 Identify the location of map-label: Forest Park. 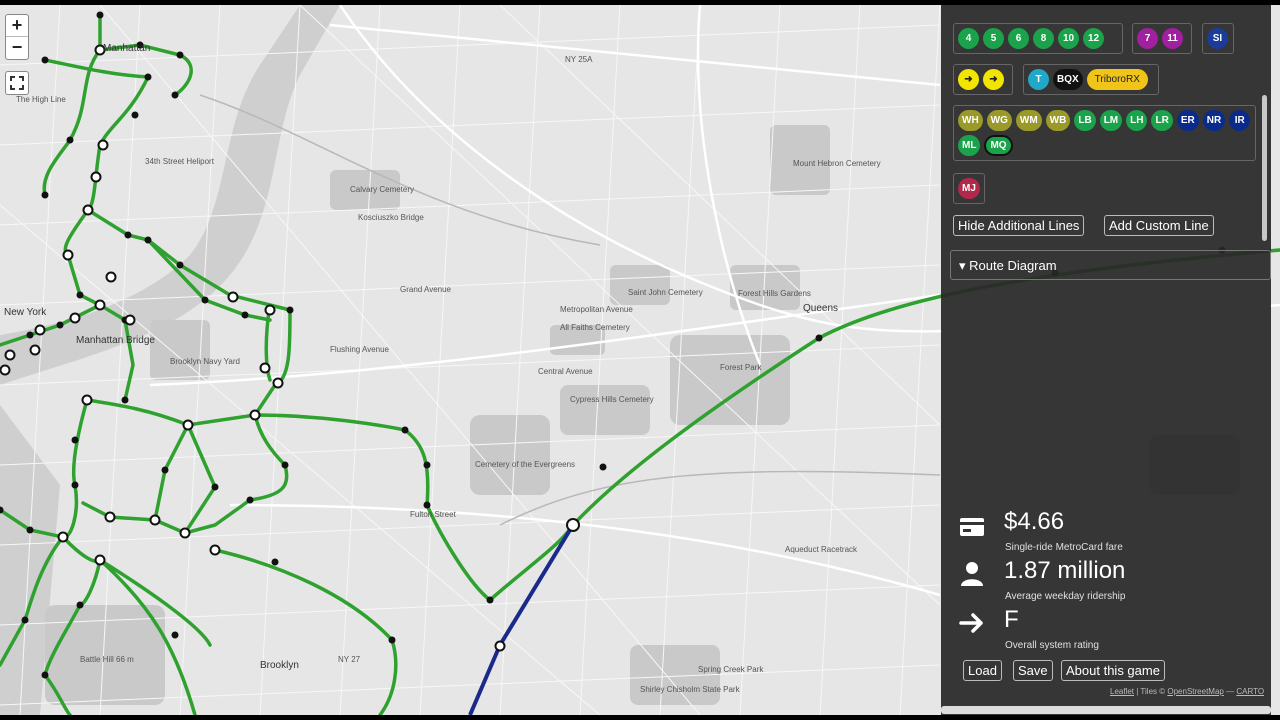
(741, 367).